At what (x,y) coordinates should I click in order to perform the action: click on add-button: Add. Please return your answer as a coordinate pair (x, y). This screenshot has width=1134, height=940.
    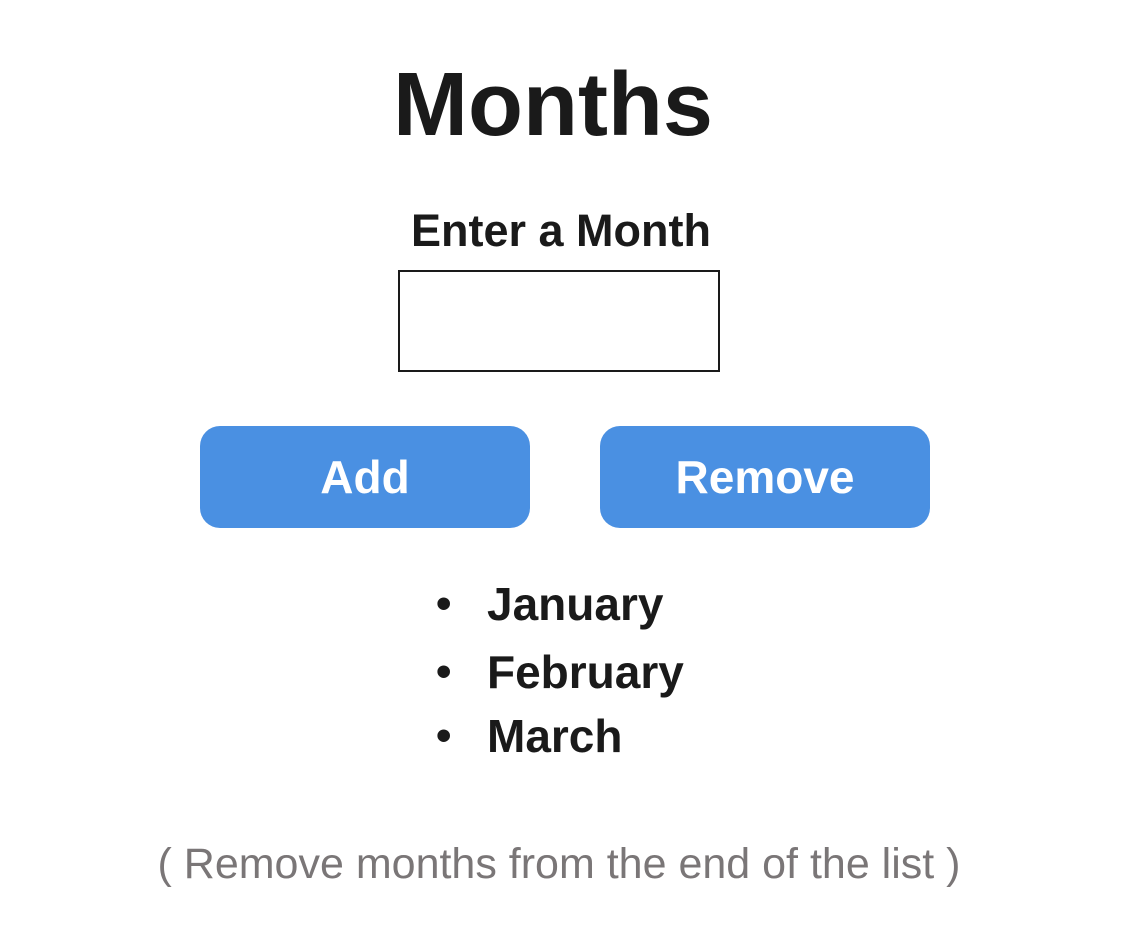
    Looking at the image, I should click on (365, 477).